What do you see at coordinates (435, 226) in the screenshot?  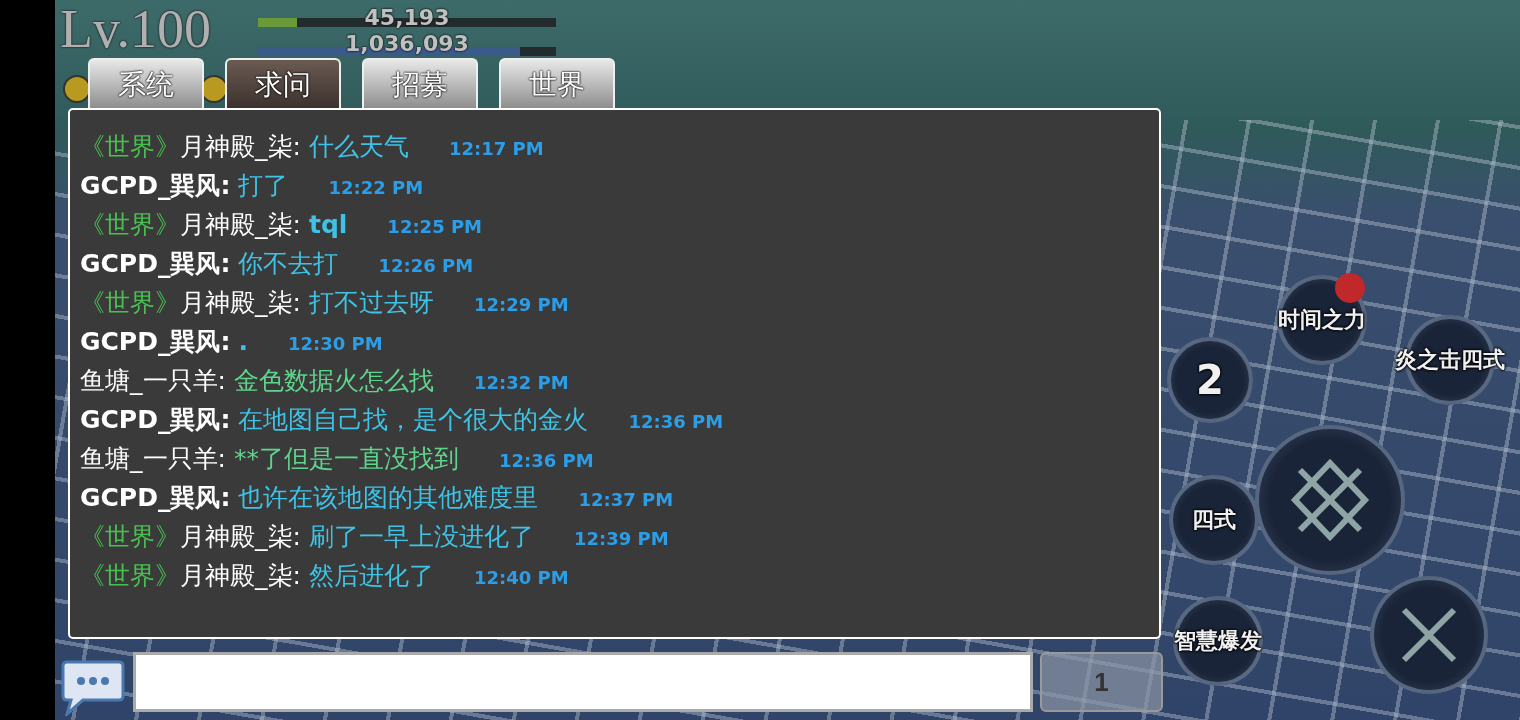 I see `message-time: 12:25 PM` at bounding box center [435, 226].